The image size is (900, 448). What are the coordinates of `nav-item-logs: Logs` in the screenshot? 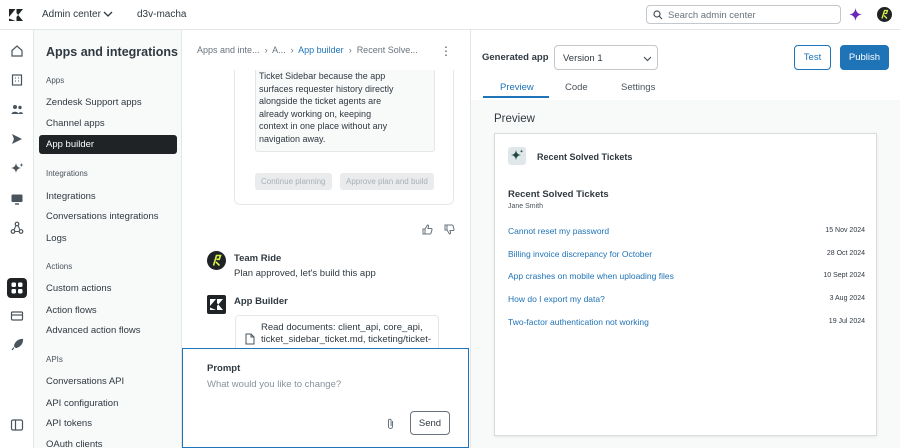 It's located at (56, 238).